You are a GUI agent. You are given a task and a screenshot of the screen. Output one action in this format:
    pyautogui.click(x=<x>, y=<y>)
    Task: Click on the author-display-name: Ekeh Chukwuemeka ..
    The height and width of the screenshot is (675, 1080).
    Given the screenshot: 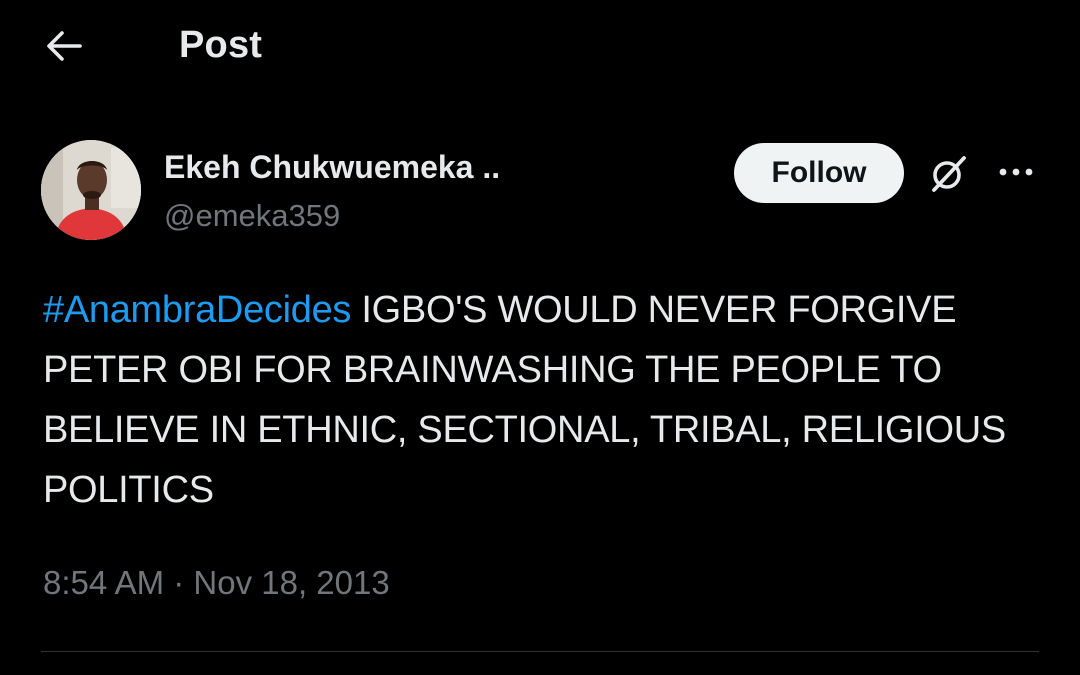 What is the action you would take?
    pyautogui.click(x=332, y=167)
    